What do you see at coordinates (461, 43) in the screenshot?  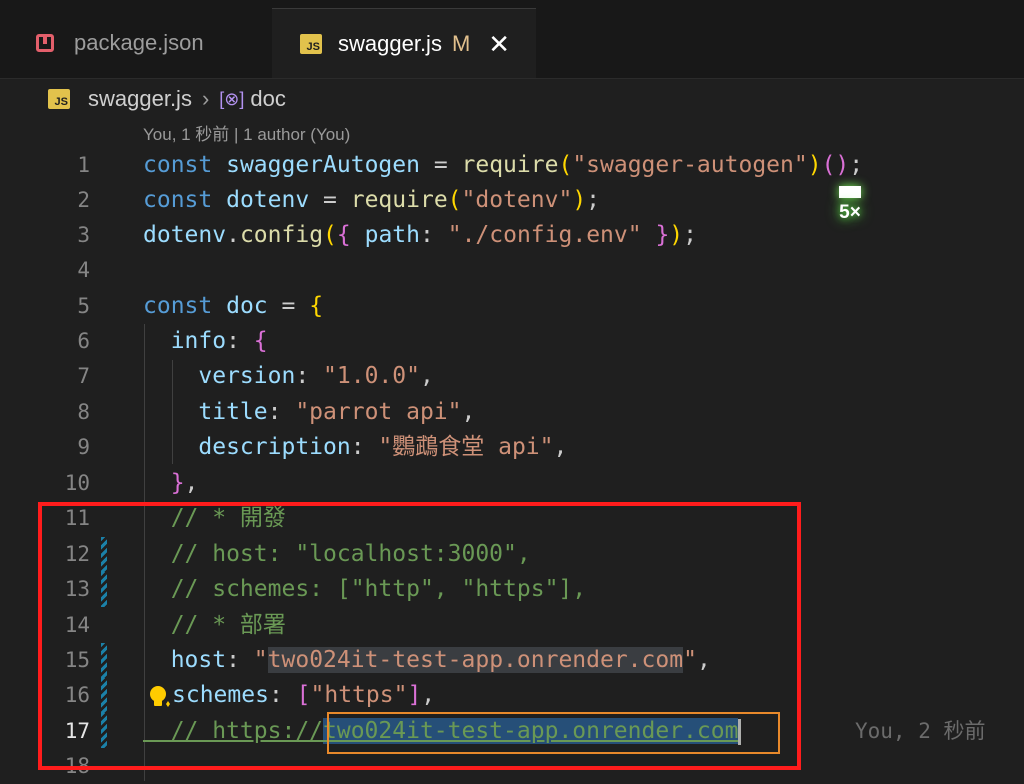 I see `modified-indicator: M` at bounding box center [461, 43].